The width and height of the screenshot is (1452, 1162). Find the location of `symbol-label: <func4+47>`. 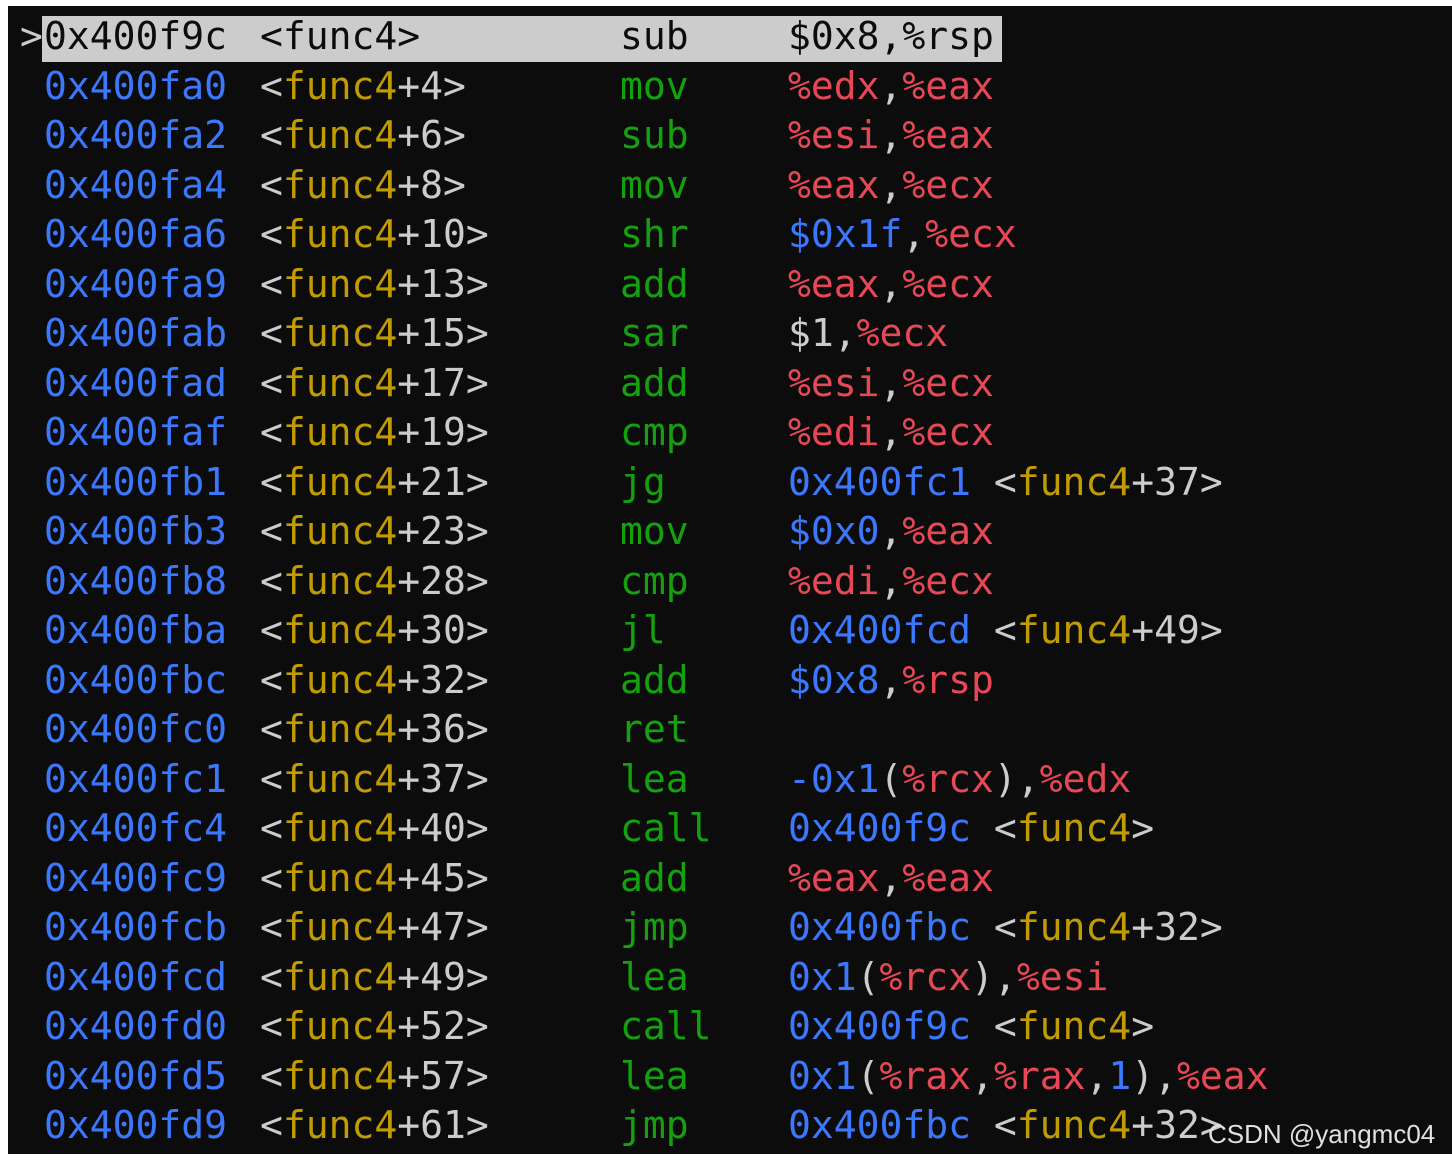

symbol-label: <func4+47> is located at coordinates (374, 928).